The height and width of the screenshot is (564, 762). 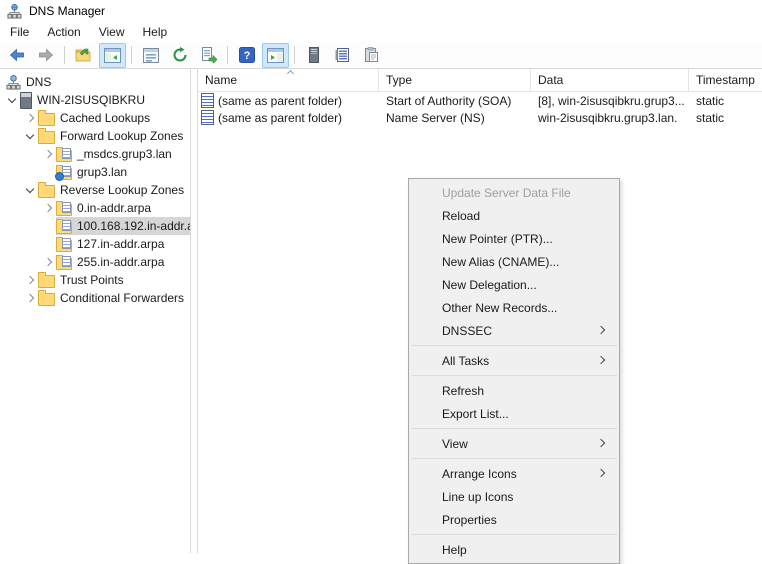 What do you see at coordinates (13, 82) in the screenshot?
I see `dns-network-icon` at bounding box center [13, 82].